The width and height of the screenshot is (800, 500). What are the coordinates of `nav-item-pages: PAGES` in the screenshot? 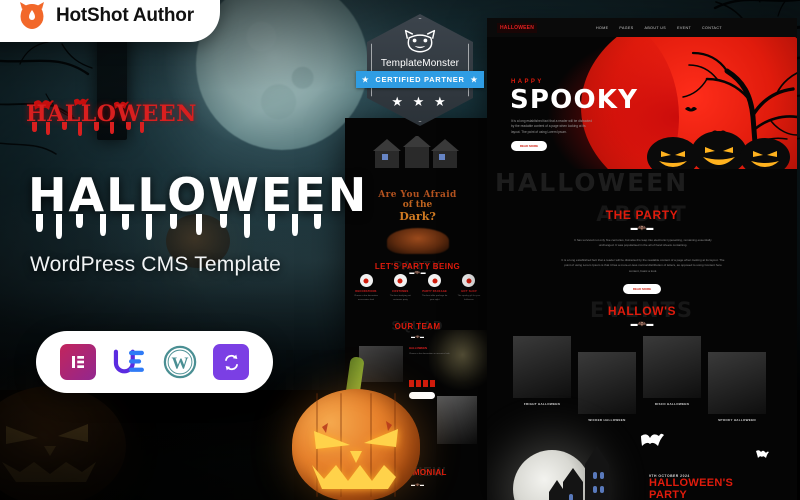 It's located at (626, 28).